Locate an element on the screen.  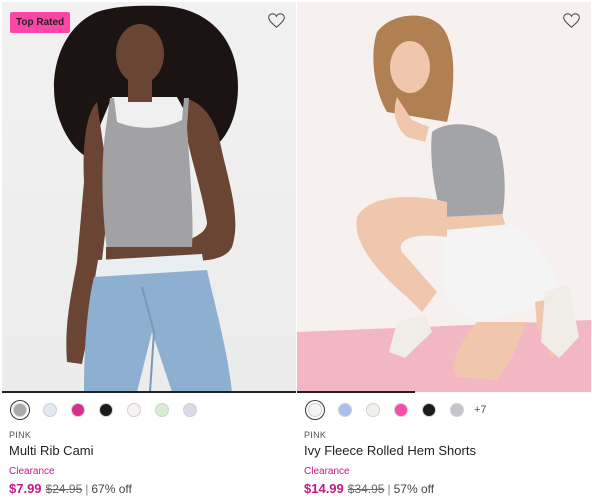
more-colors-link: +7 is located at coordinates (480, 410).